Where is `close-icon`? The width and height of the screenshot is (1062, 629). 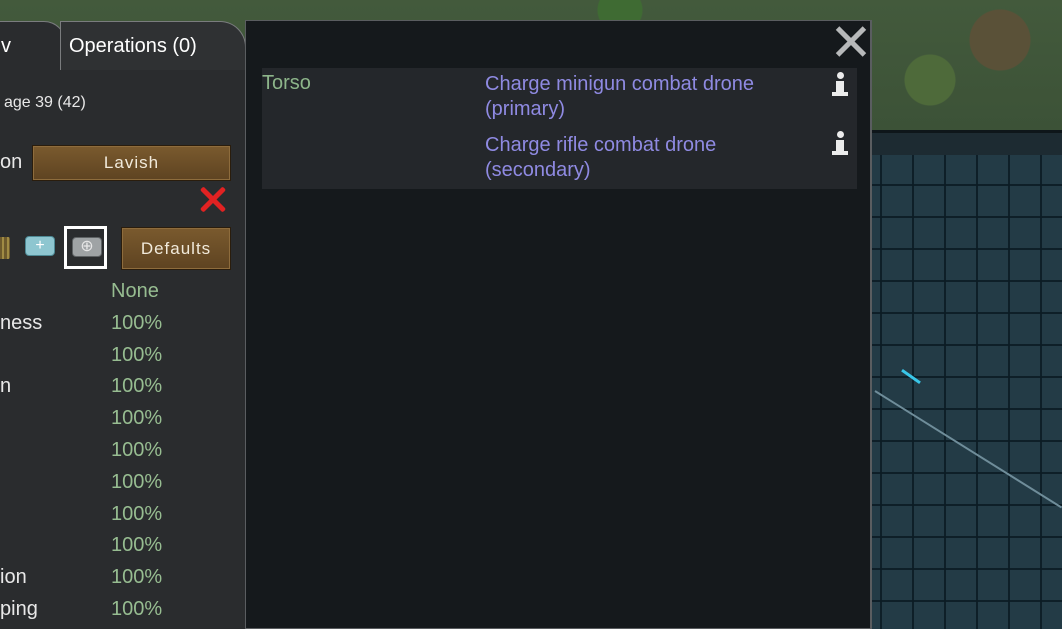 close-icon is located at coordinates (851, 42).